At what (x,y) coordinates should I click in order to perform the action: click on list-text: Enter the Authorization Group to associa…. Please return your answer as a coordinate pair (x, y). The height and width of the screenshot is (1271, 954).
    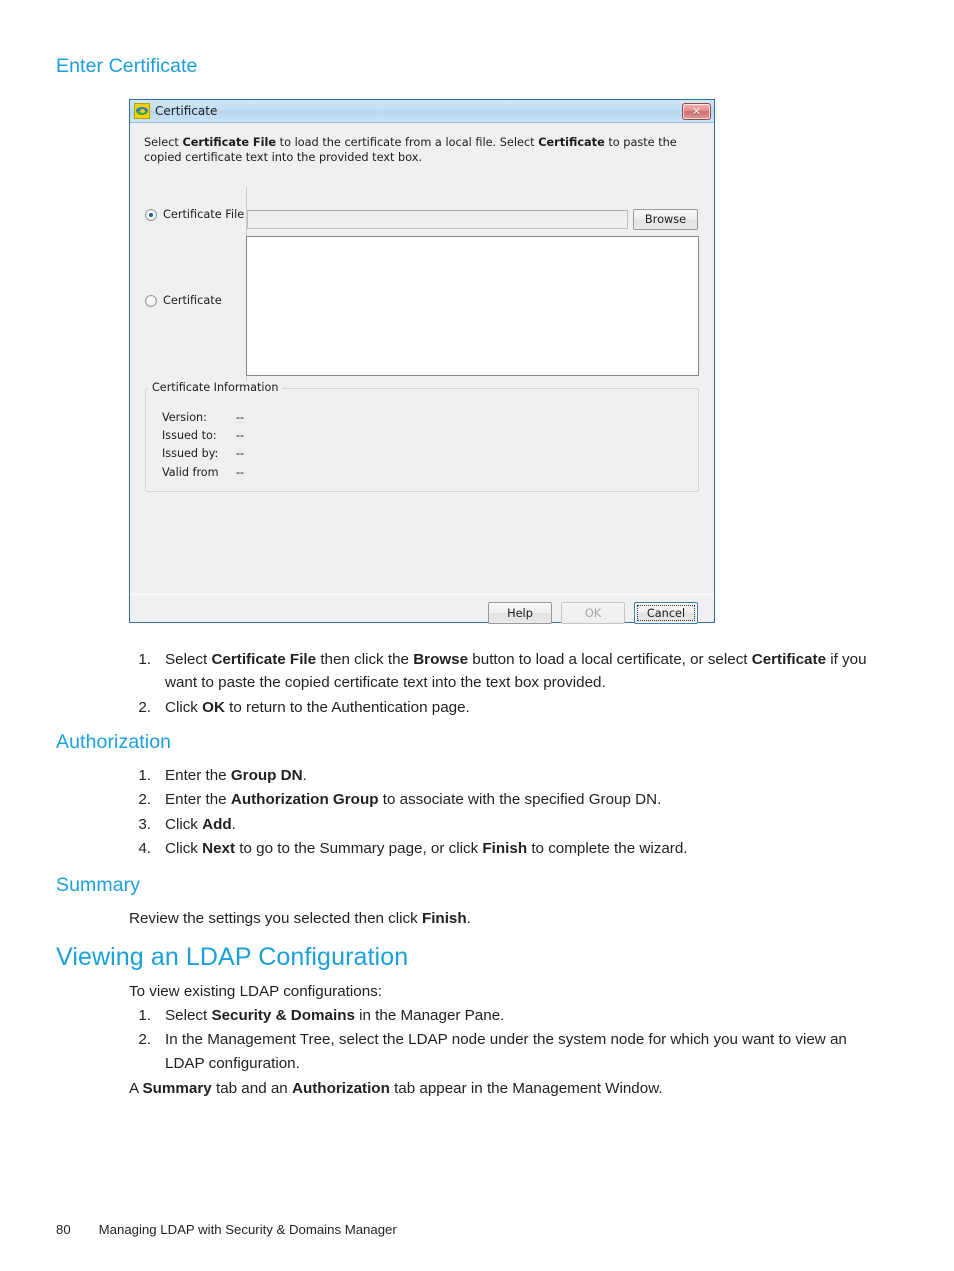
    Looking at the image, I should click on (413, 800).